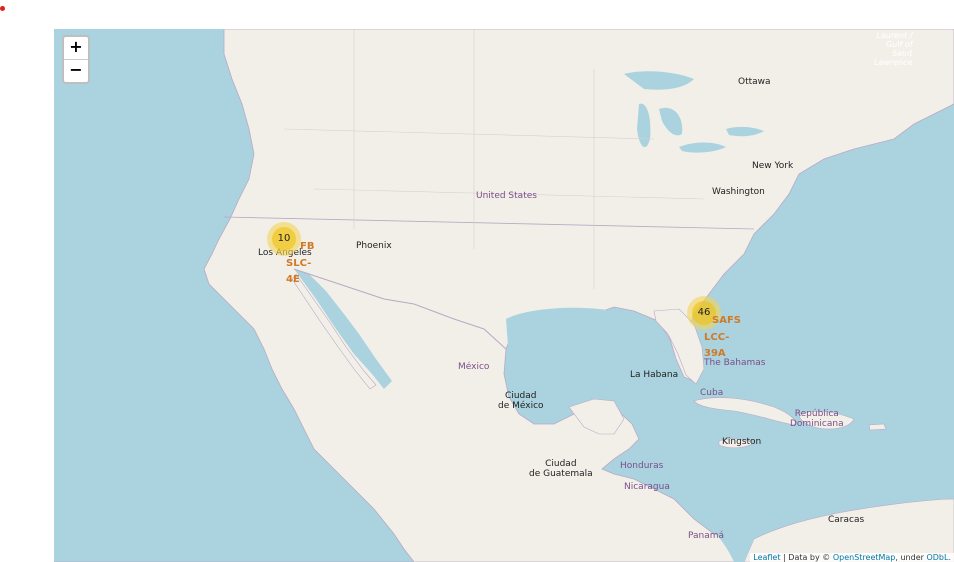  I want to click on city-label-caracas: Caracas, so click(846, 520).